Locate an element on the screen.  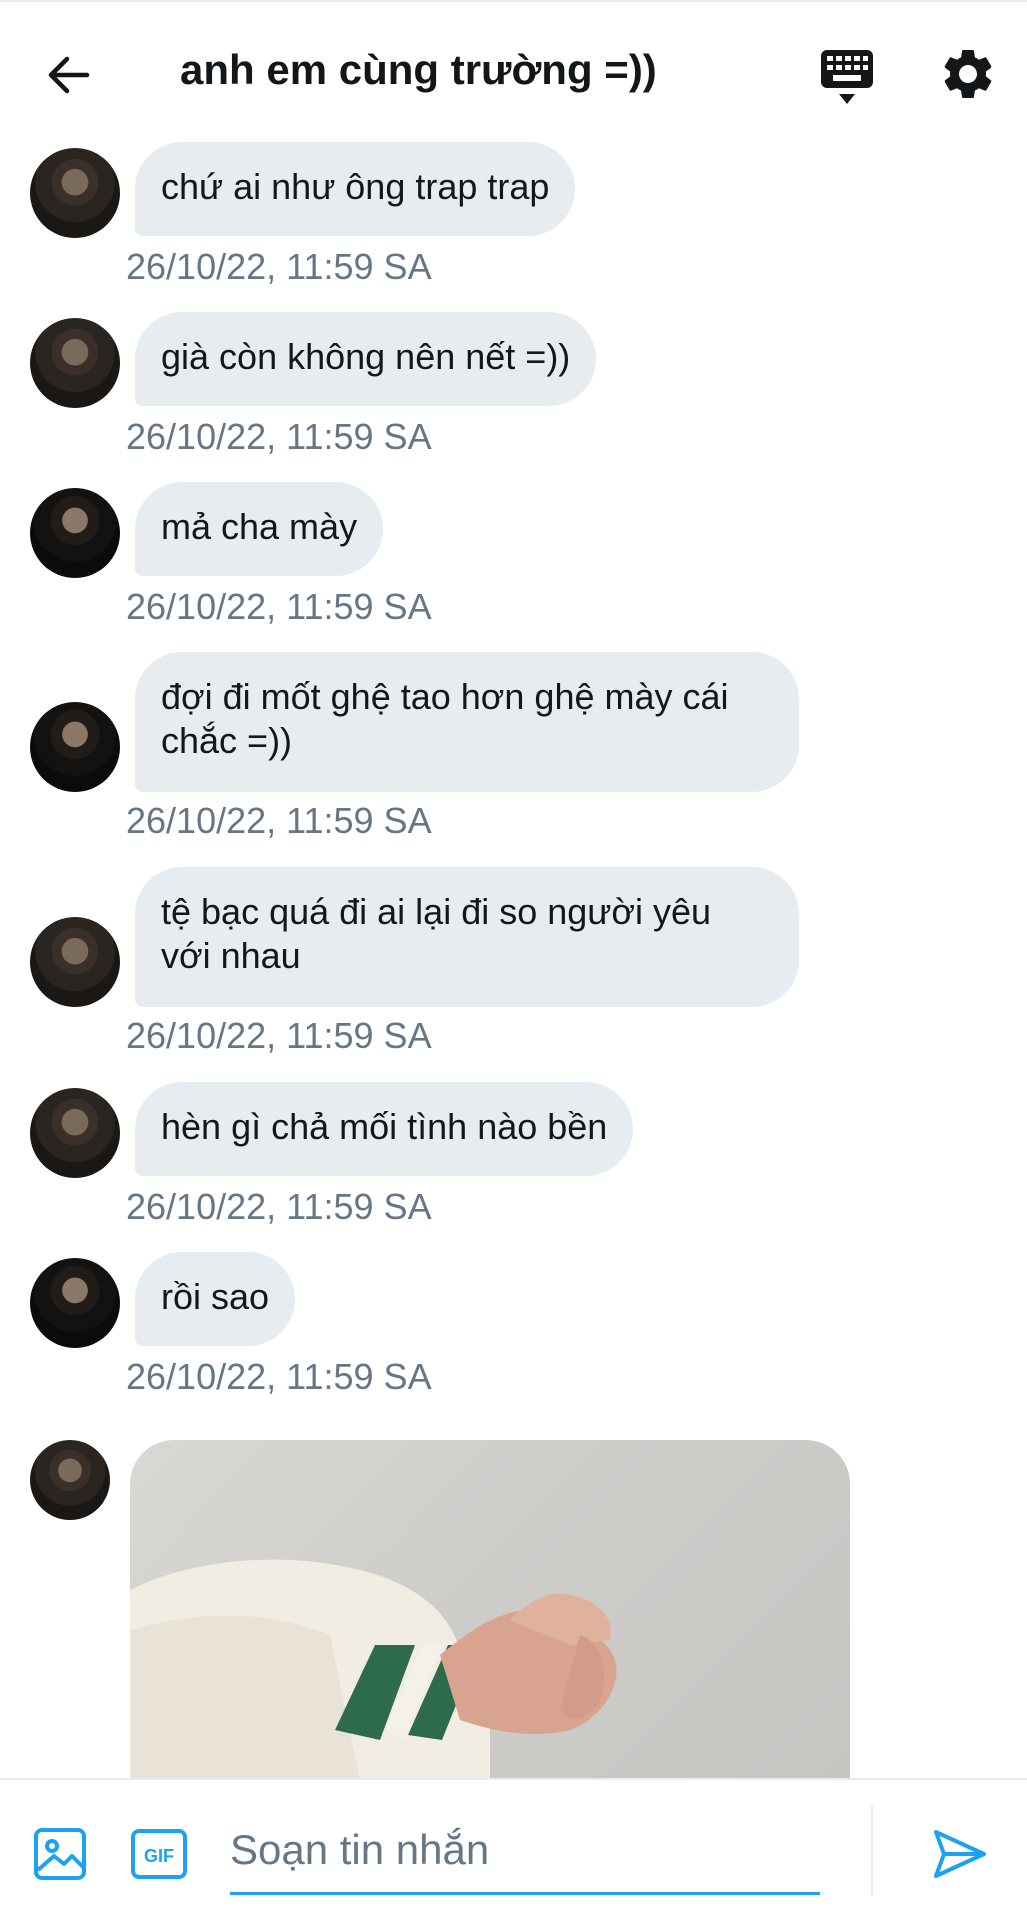
message-bubble: chứ ai như ông trap trap is located at coordinates (355, 189).